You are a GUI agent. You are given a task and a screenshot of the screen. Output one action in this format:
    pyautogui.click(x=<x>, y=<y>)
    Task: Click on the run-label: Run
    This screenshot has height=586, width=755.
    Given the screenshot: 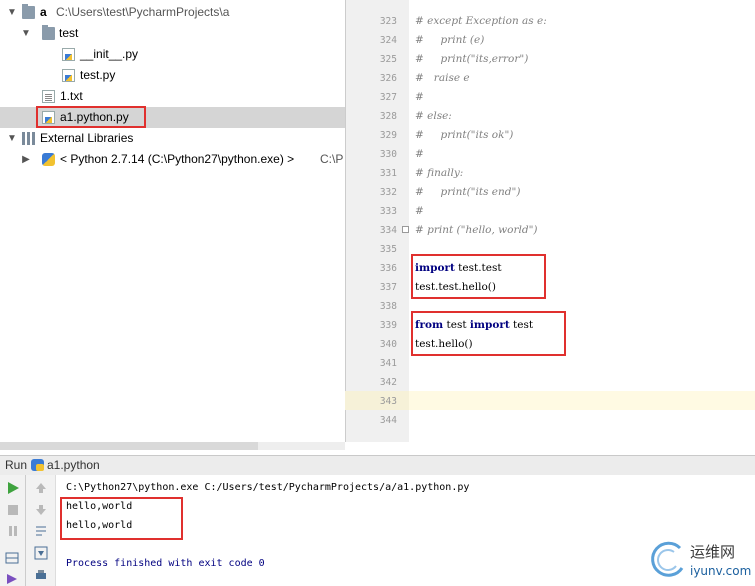 What is the action you would take?
    pyautogui.click(x=16, y=465)
    